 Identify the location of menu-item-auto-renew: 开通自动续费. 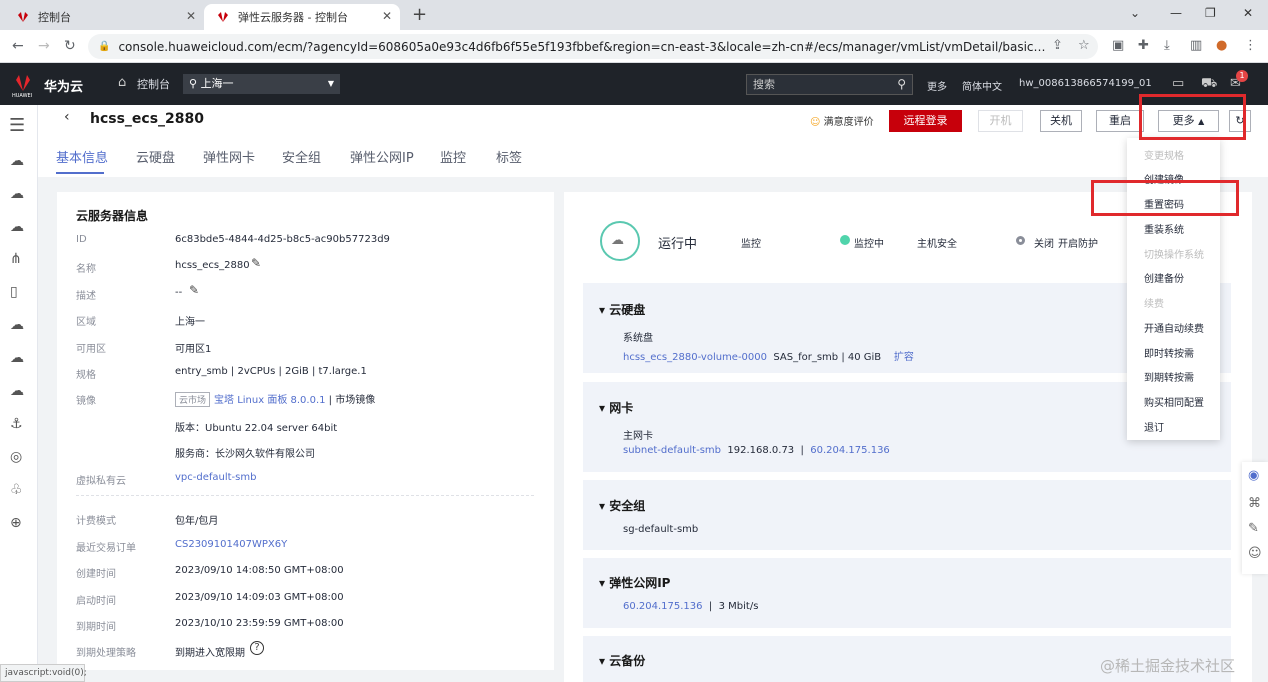
(1174, 327).